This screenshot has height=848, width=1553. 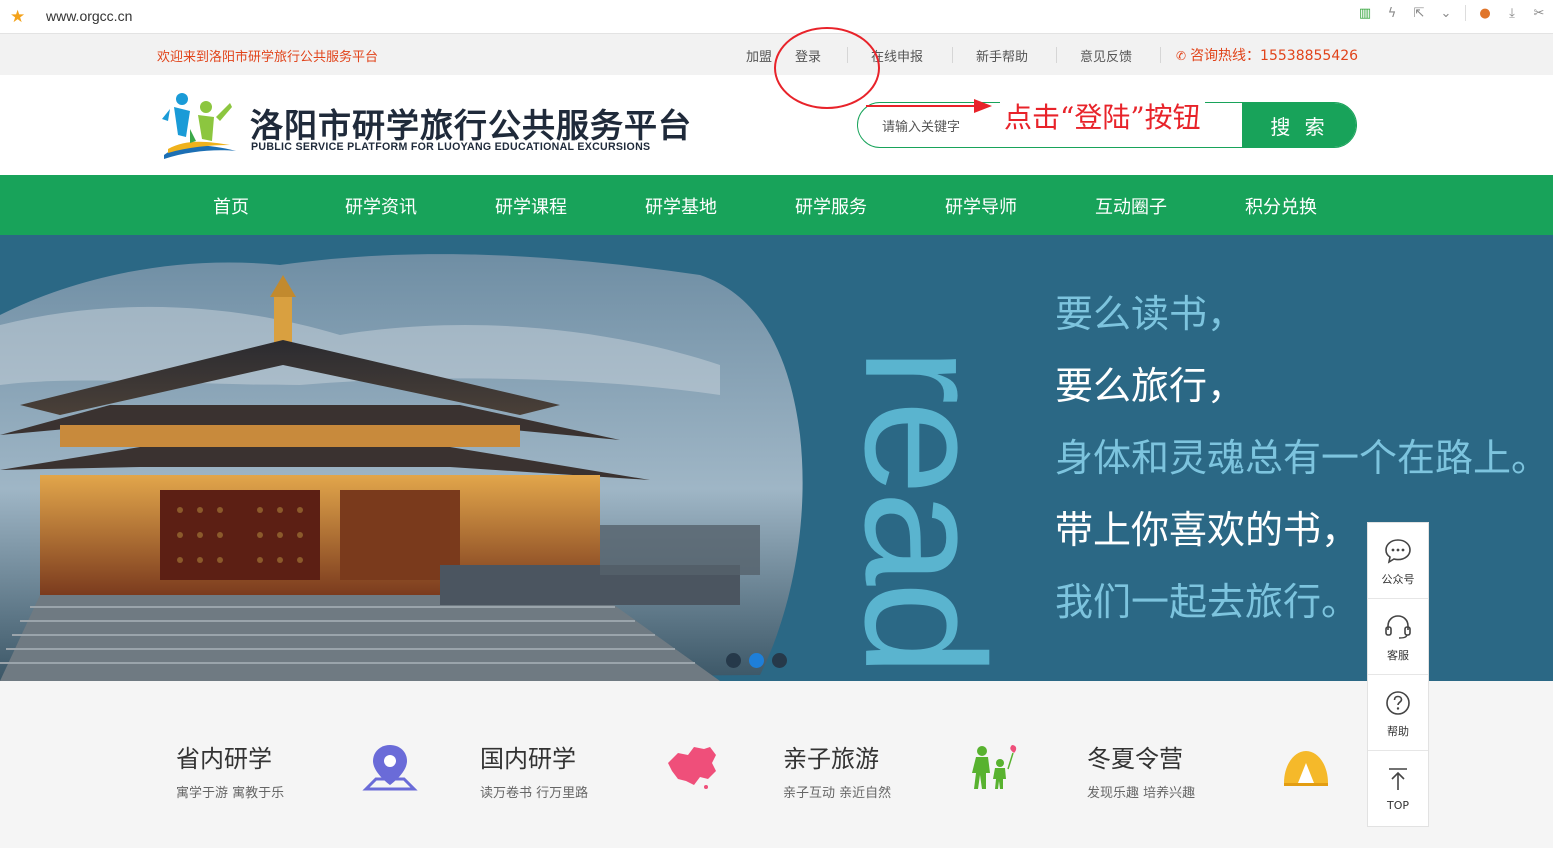 I want to click on slogan-line-3: 身体和灵魂总有一个在路上。, so click(x=1302, y=458).